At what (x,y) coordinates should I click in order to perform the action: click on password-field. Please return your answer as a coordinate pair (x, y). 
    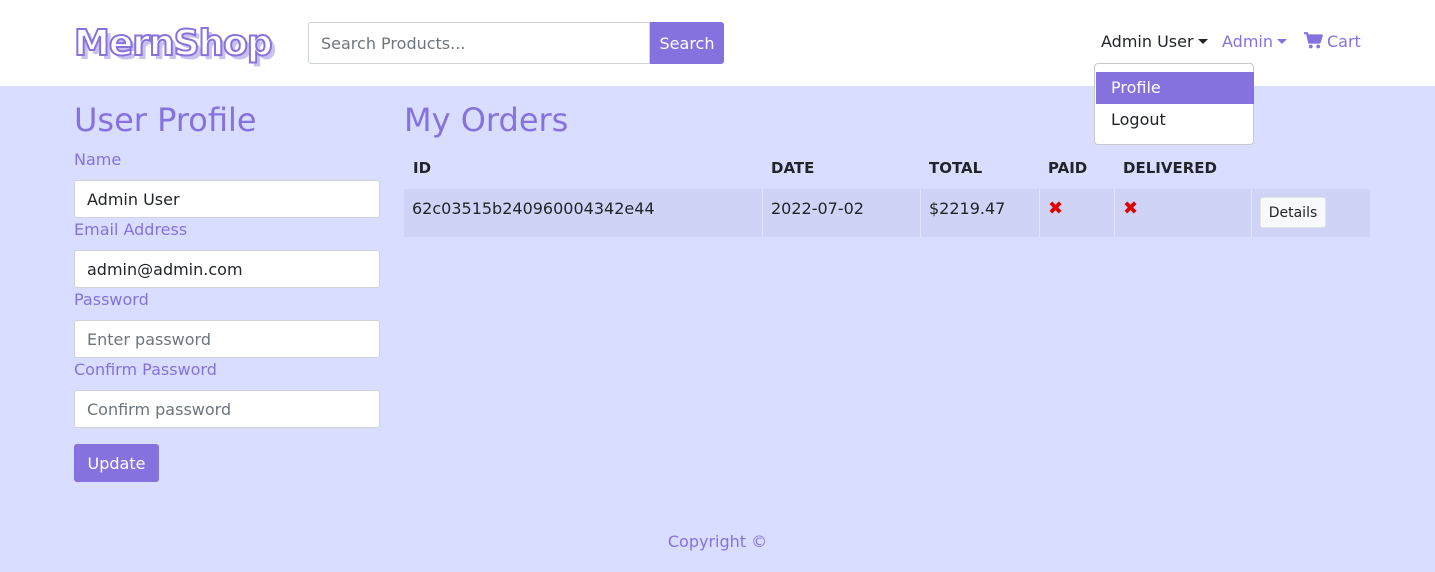
    Looking at the image, I should click on (227, 339).